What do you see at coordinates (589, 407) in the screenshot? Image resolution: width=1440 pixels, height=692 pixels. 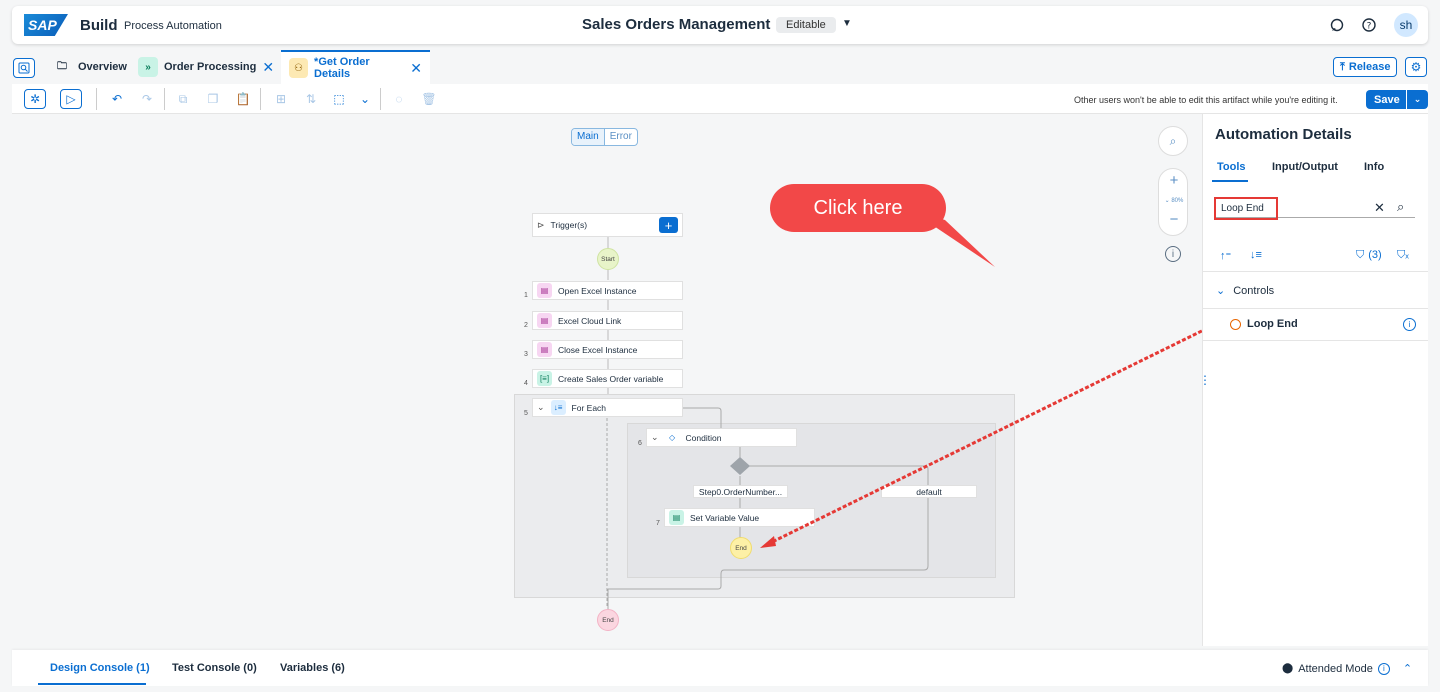 I see `step-label: For Each` at bounding box center [589, 407].